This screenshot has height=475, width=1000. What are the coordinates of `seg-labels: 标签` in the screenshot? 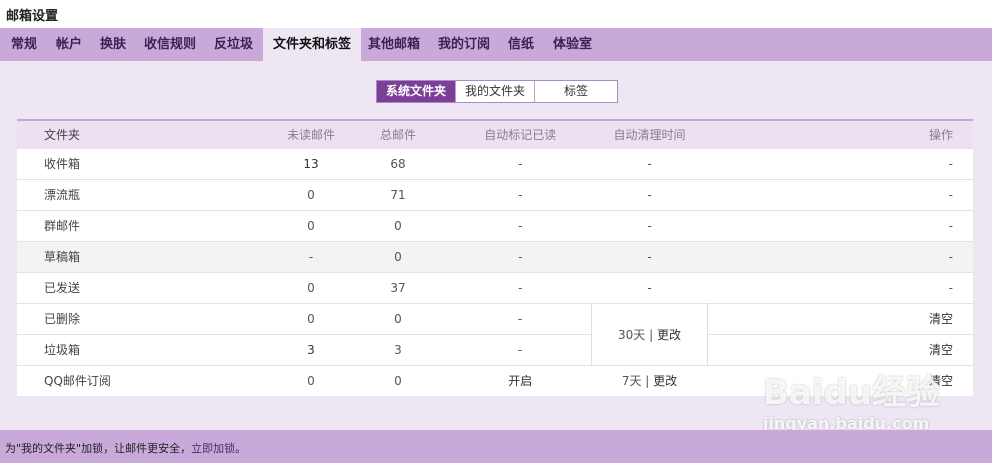 It's located at (575, 91).